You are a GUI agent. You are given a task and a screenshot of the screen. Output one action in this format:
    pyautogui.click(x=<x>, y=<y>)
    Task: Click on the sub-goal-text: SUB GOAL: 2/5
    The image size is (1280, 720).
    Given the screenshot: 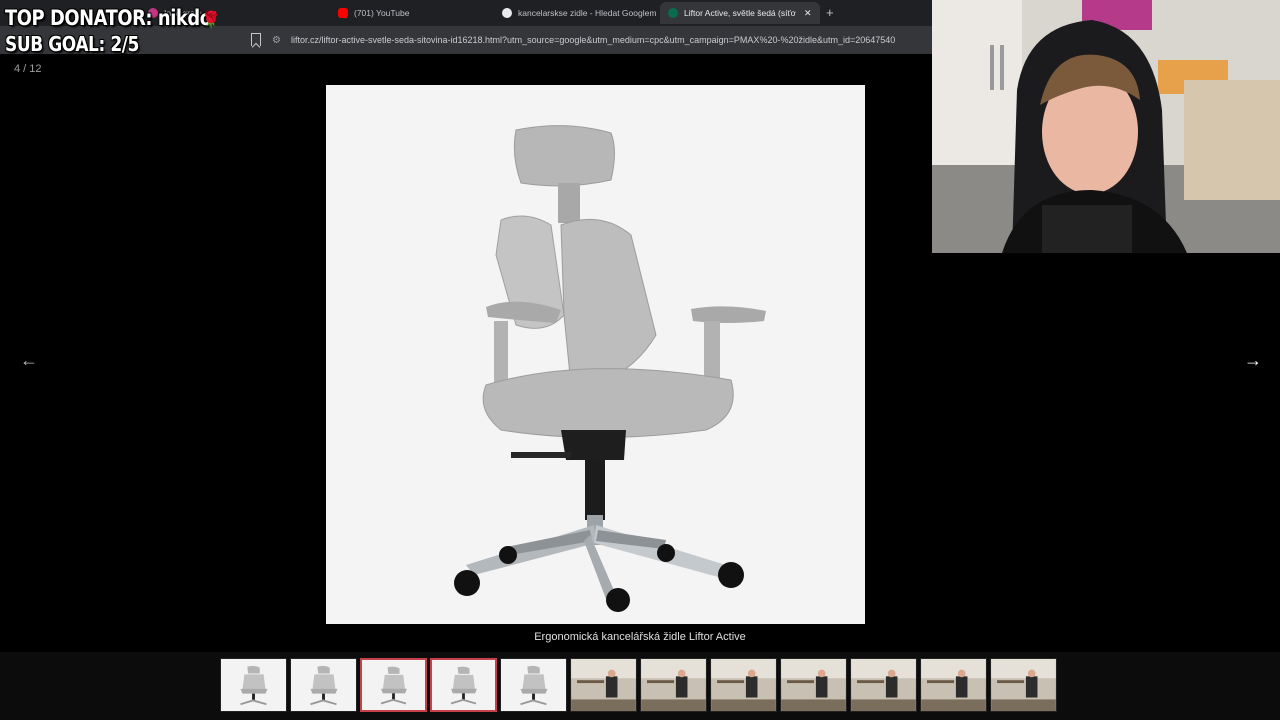 What is the action you would take?
    pyautogui.click(x=72, y=44)
    